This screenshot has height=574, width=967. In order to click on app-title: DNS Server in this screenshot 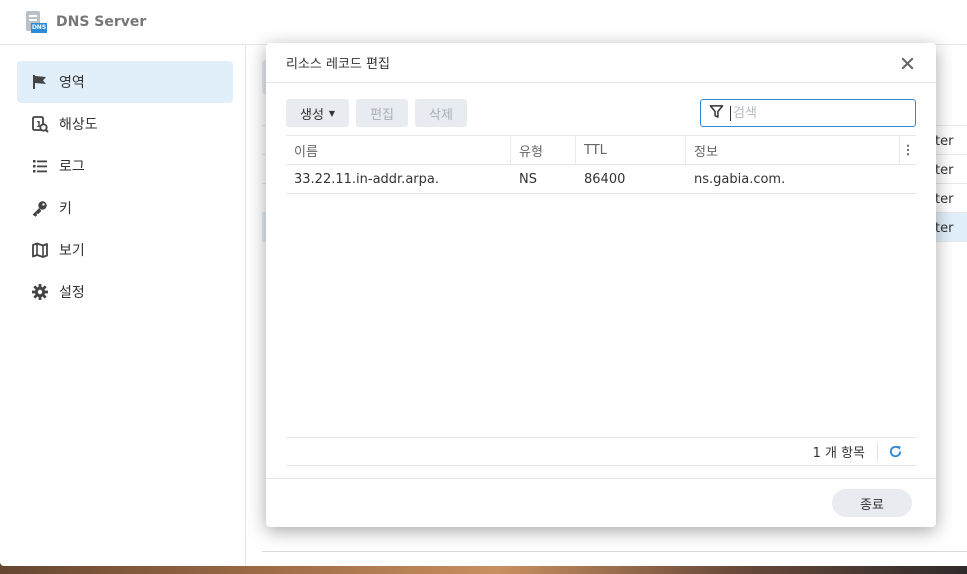, I will do `click(101, 22)`.